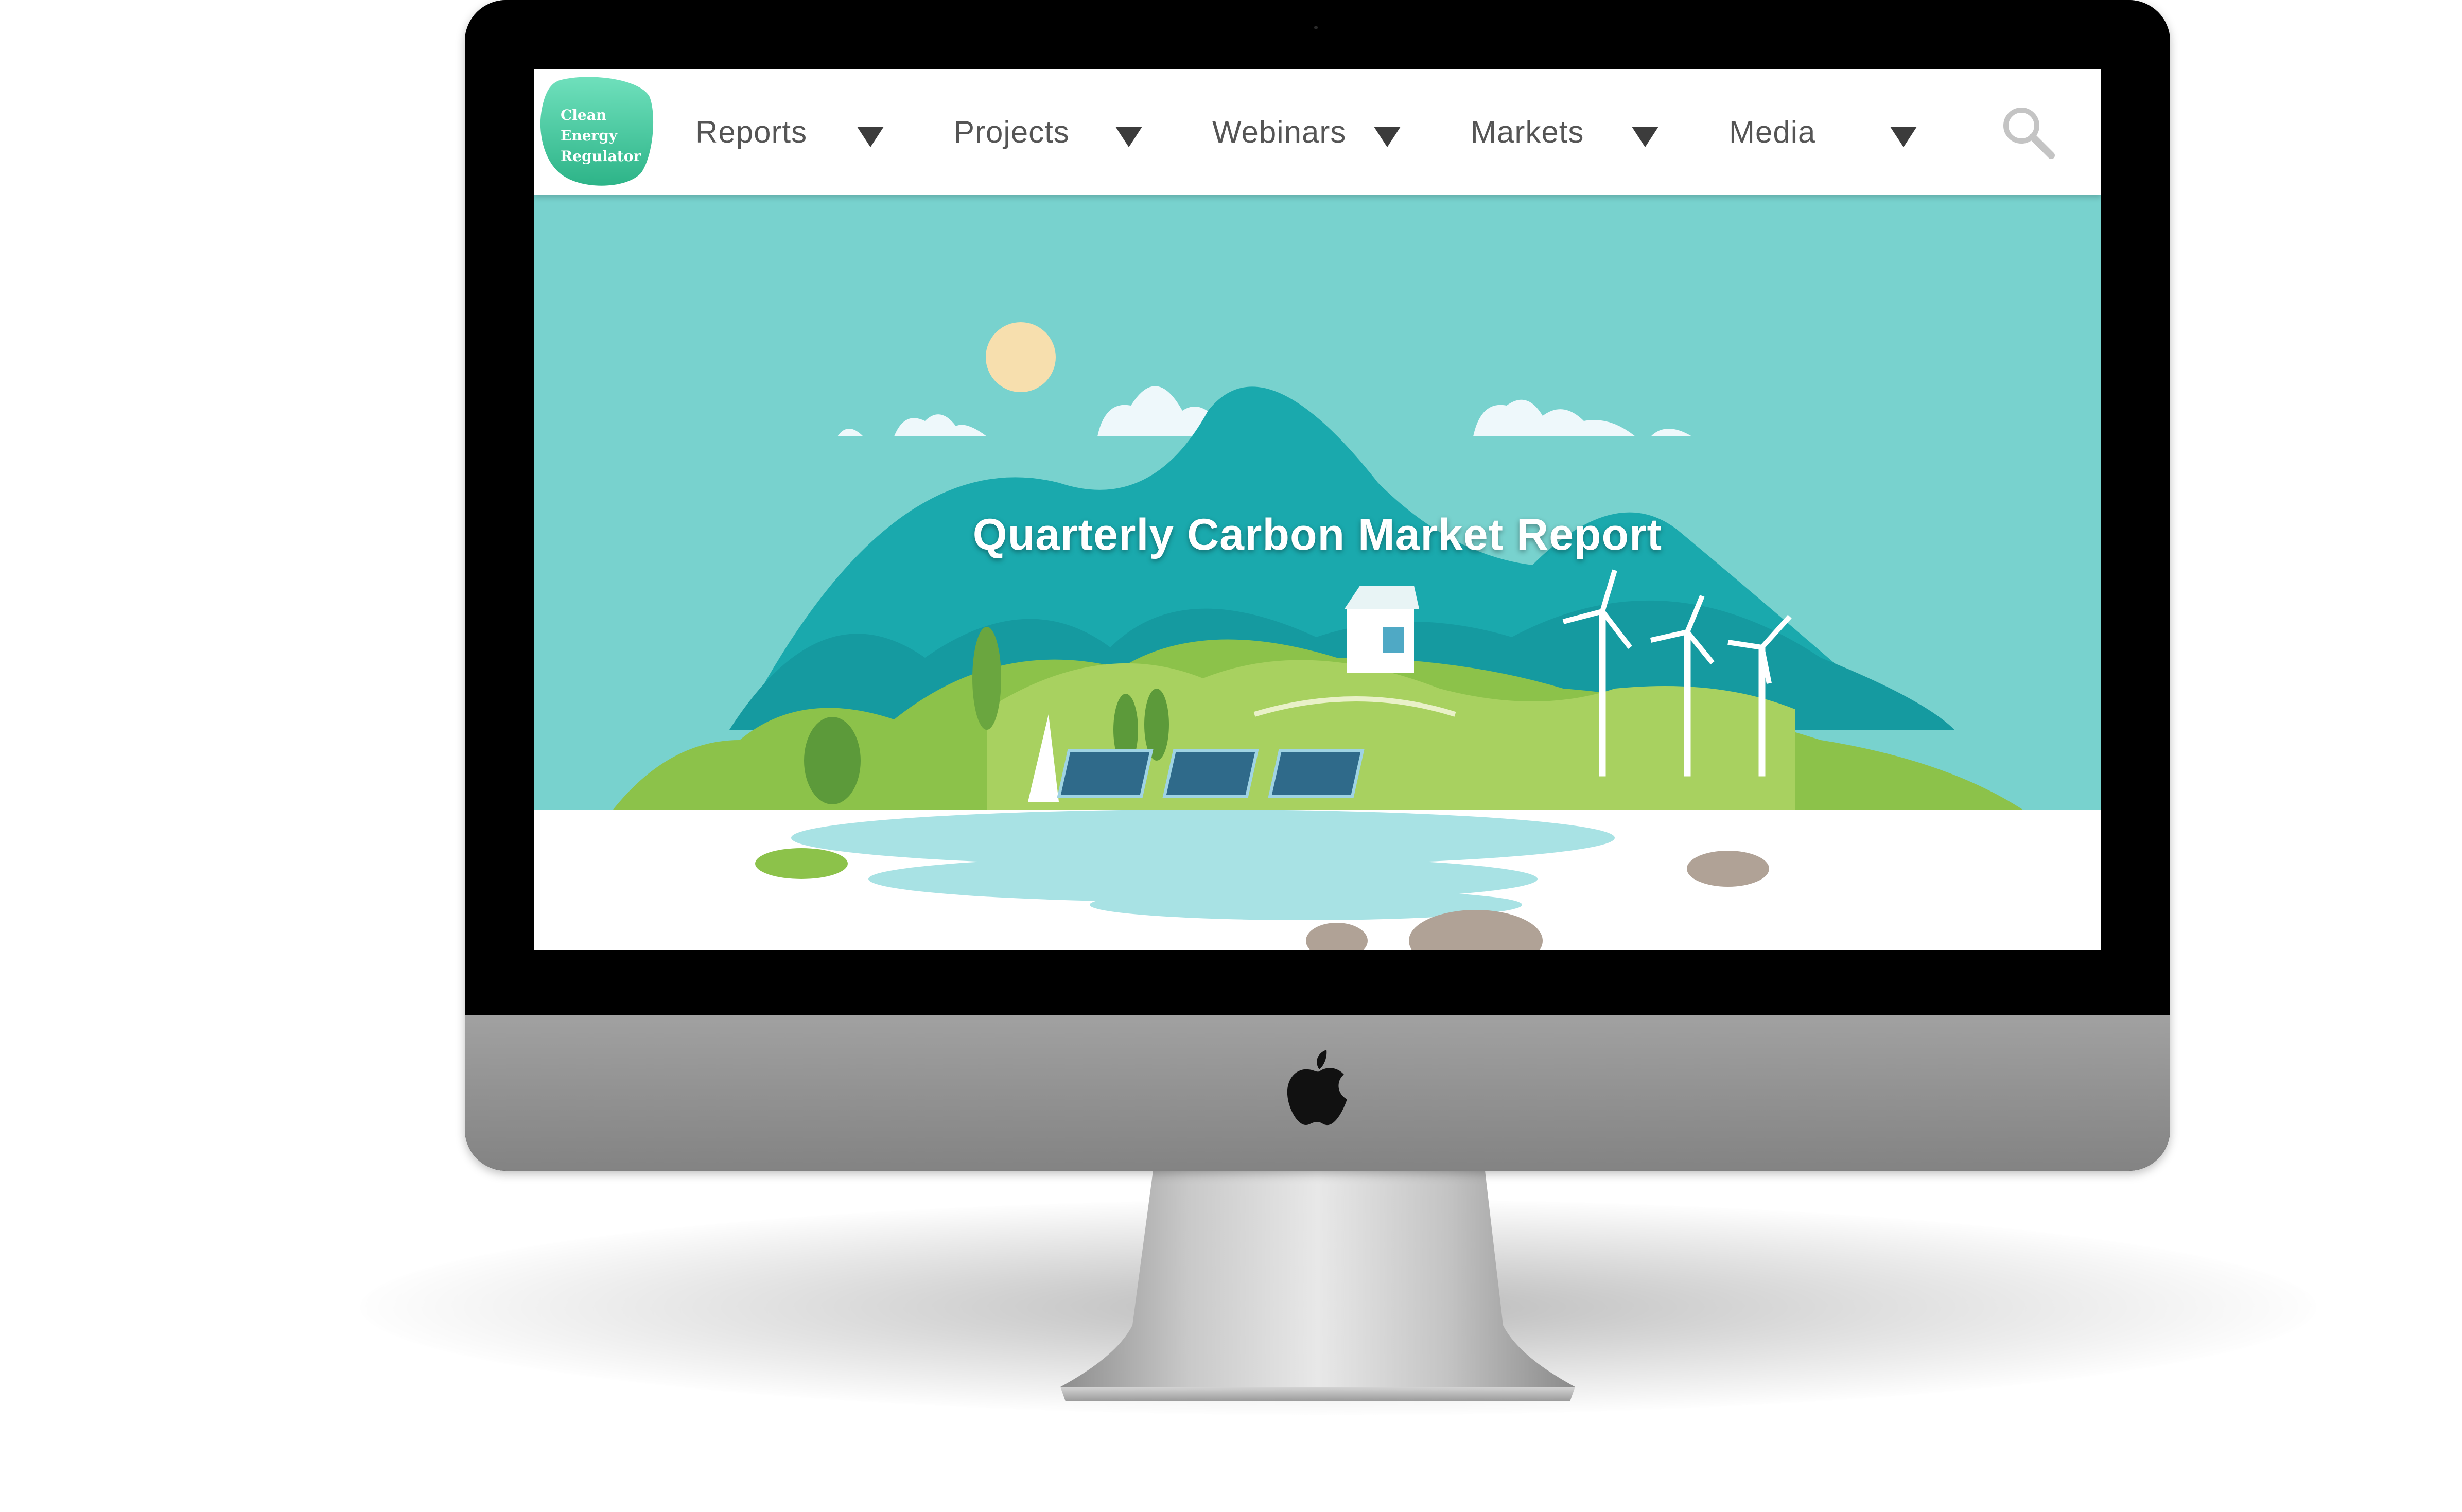  I want to click on logo-line-2: Energy, so click(589, 135).